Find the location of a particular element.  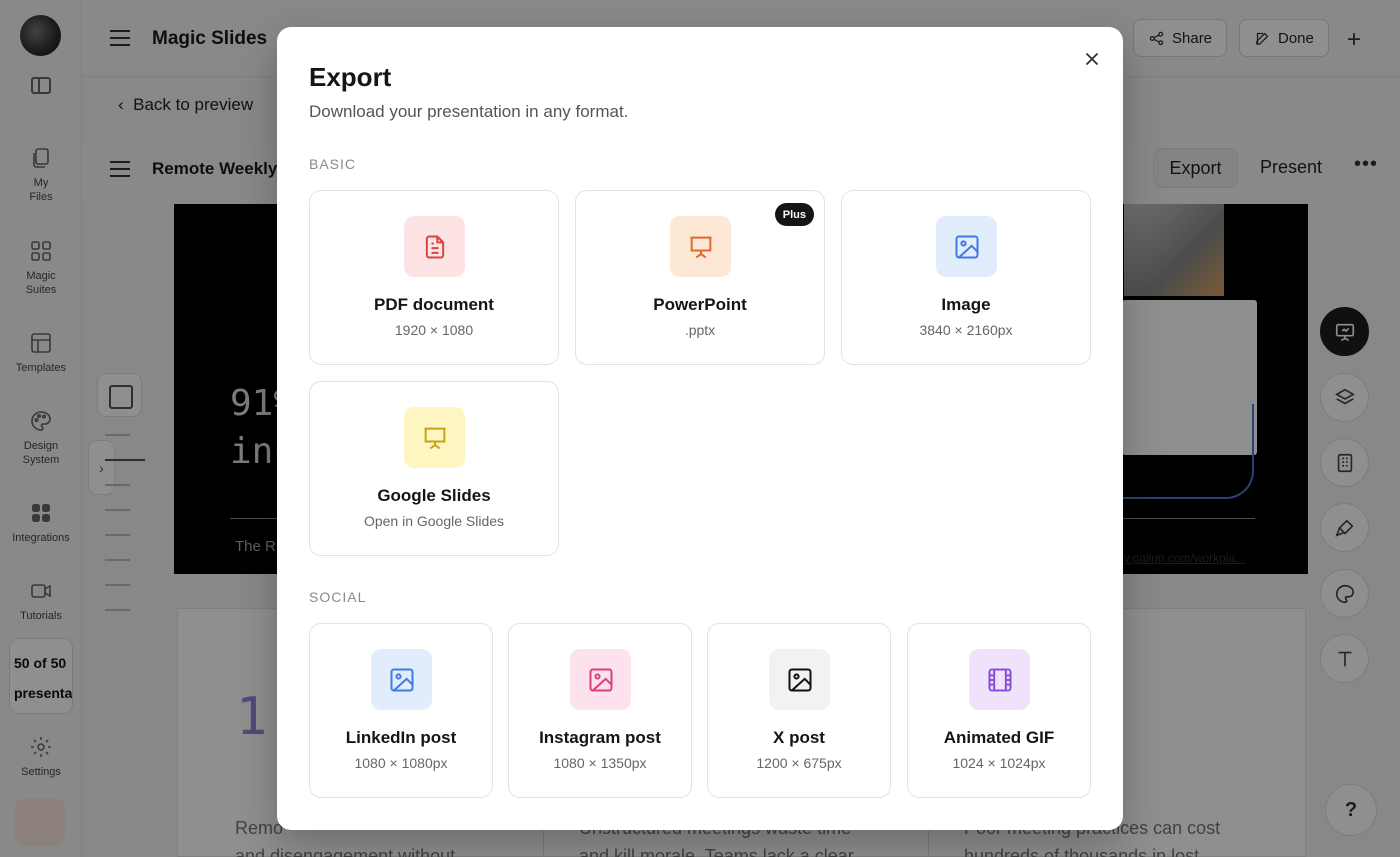

option-label: Instagram post is located at coordinates (600, 737).